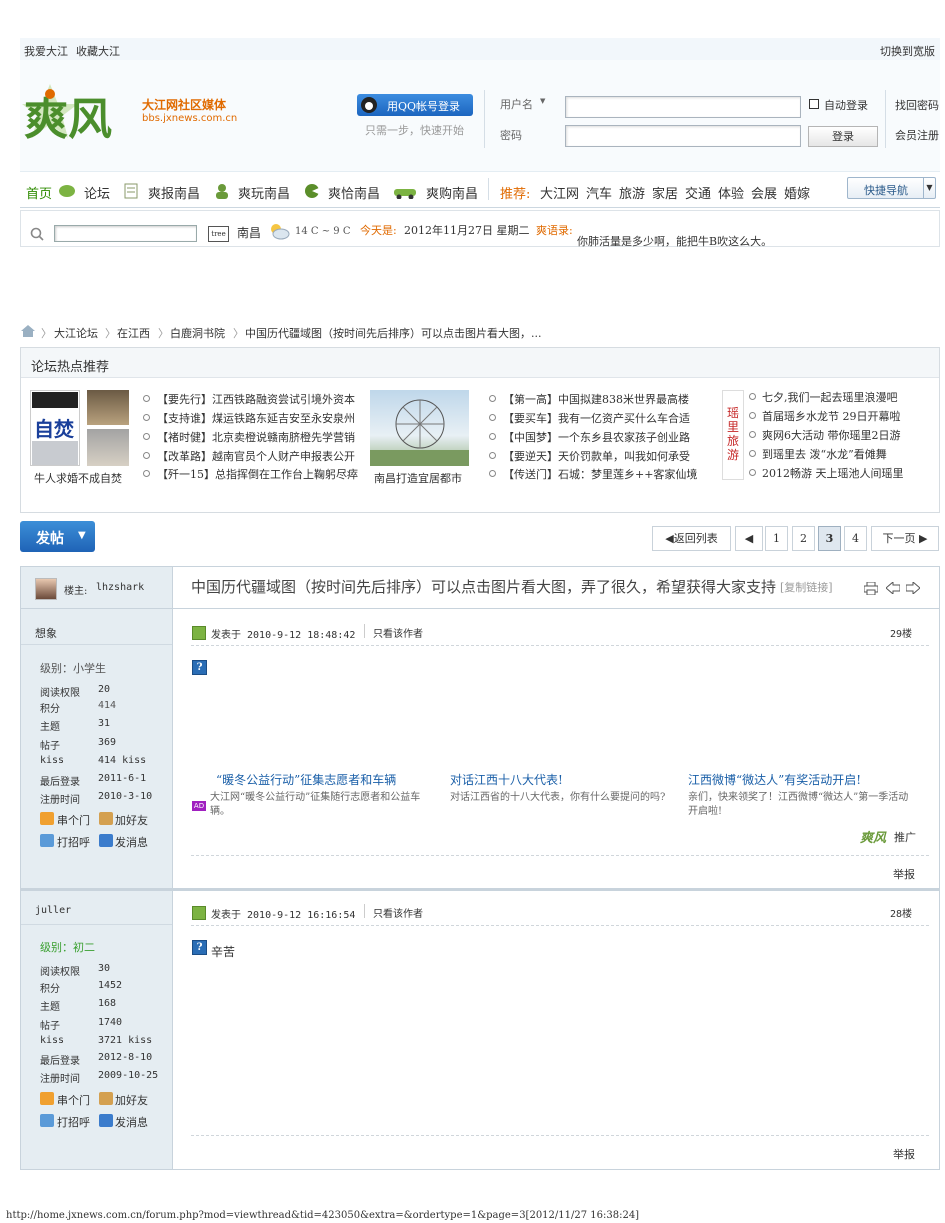 The height and width of the screenshot is (1223, 945). What do you see at coordinates (223, 952) in the screenshot?
I see `post-content: 辛苦` at bounding box center [223, 952].